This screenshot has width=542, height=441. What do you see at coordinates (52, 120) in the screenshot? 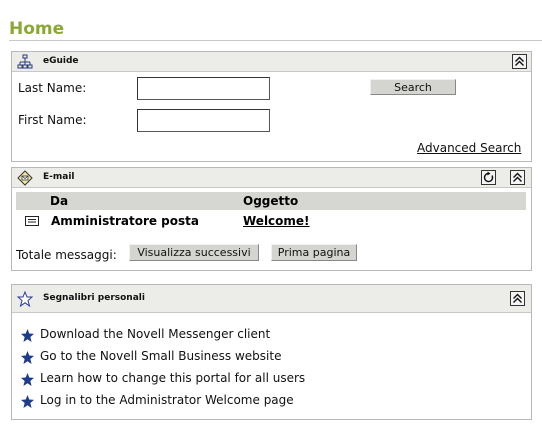
I see `first-name-label: First Name:` at bounding box center [52, 120].